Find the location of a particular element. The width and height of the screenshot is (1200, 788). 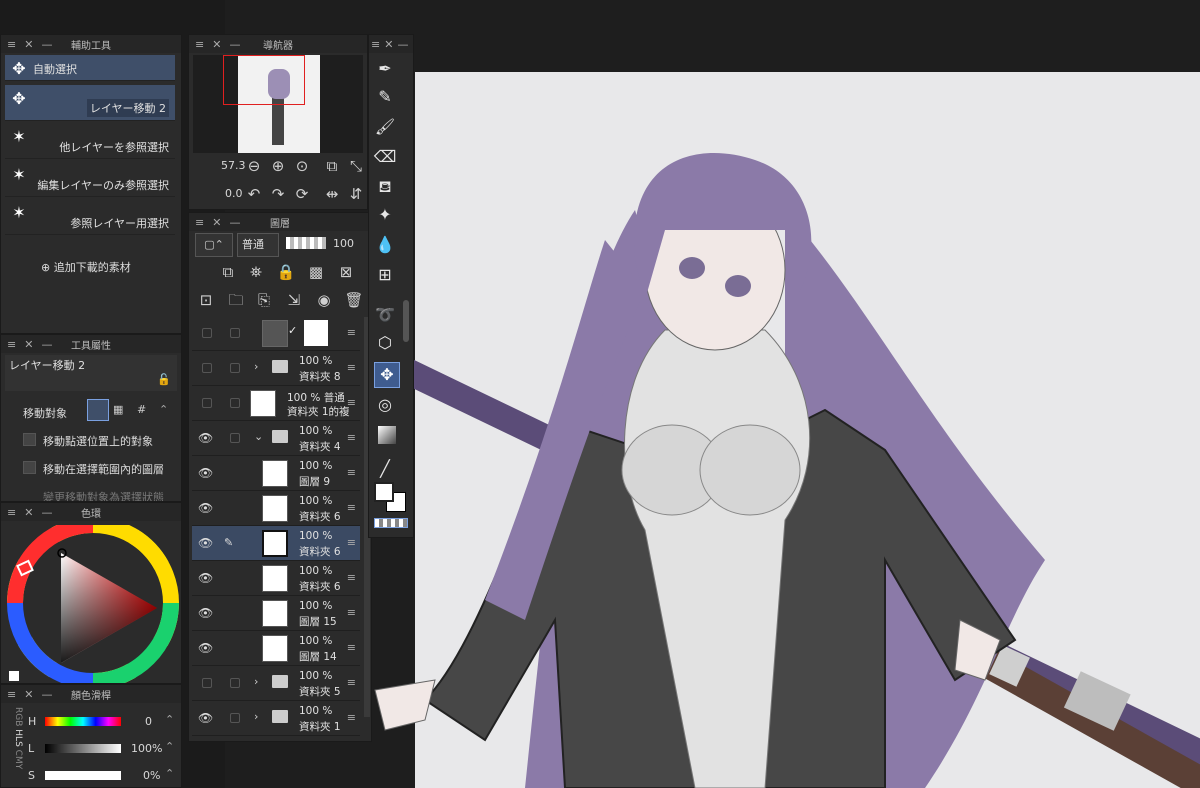

layer-row: 👁 › 100 % 資料夾 1 ≡ is located at coordinates (276, 718).